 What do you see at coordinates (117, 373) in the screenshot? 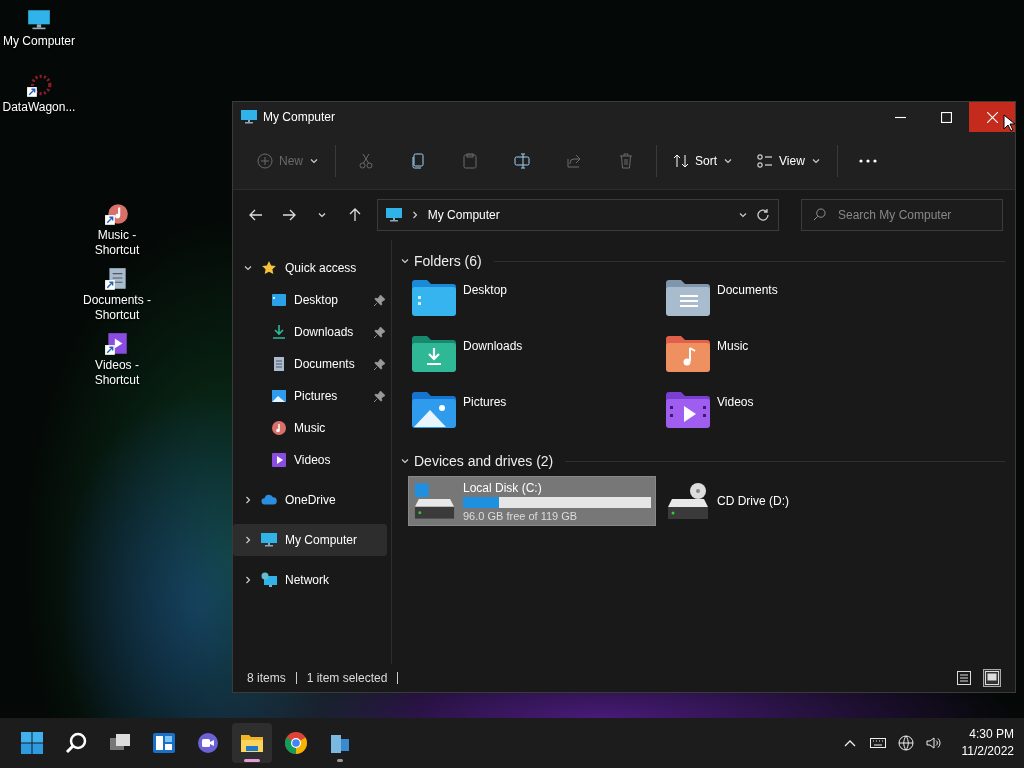
I see `desktop-icon-label: Videos - Shortcut` at bounding box center [117, 373].